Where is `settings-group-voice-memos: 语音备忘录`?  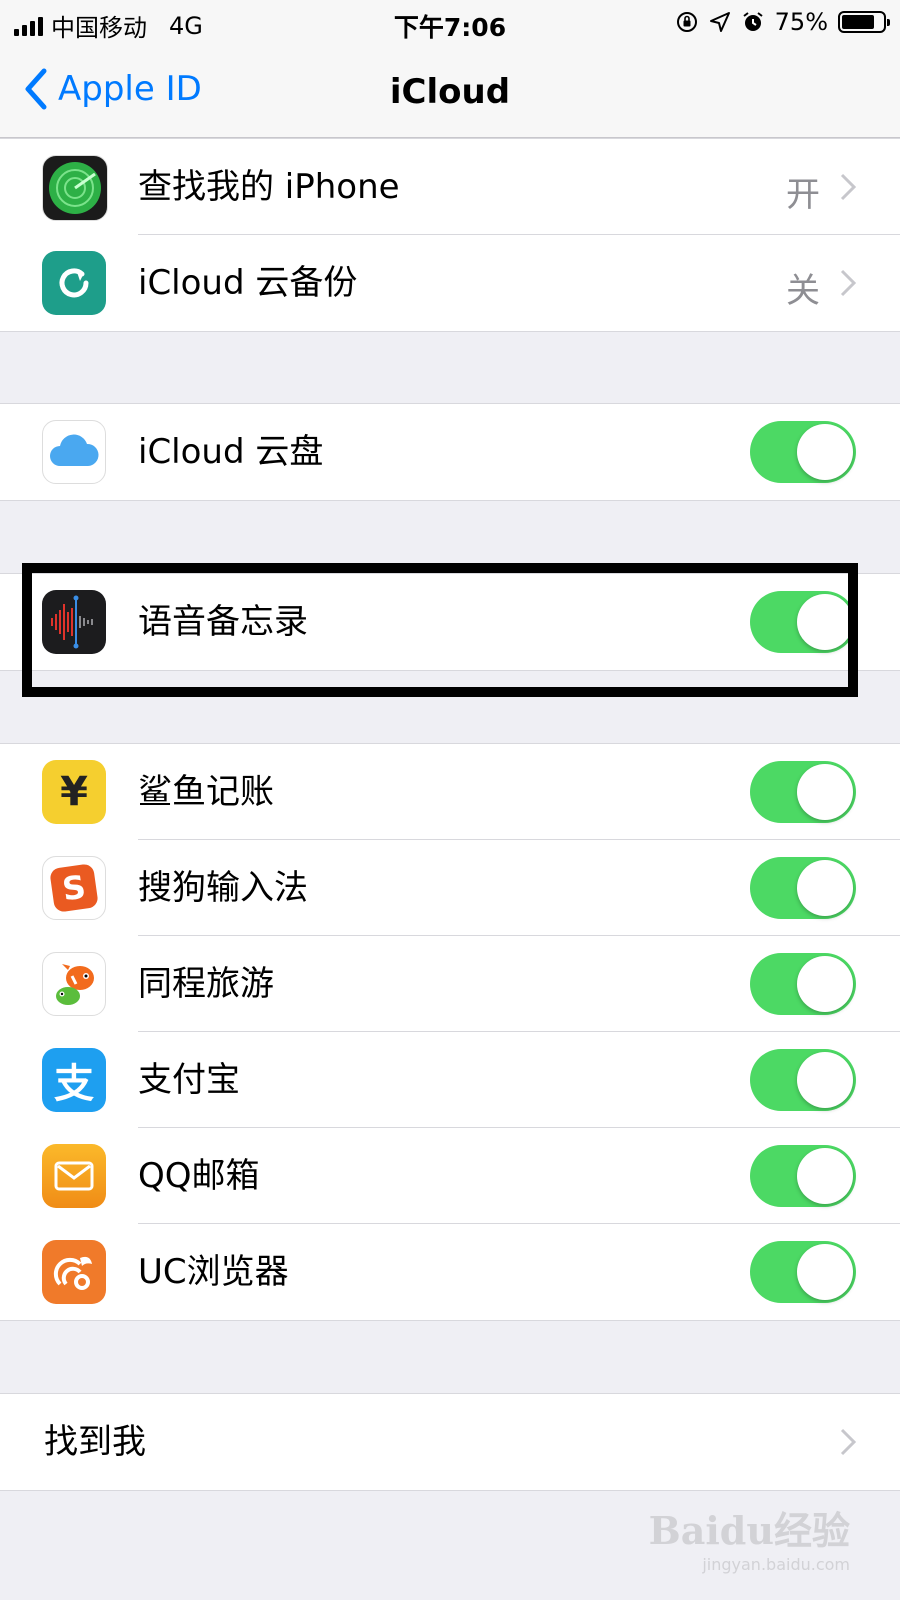 settings-group-voice-memos: 语音备忘录 is located at coordinates (450, 622).